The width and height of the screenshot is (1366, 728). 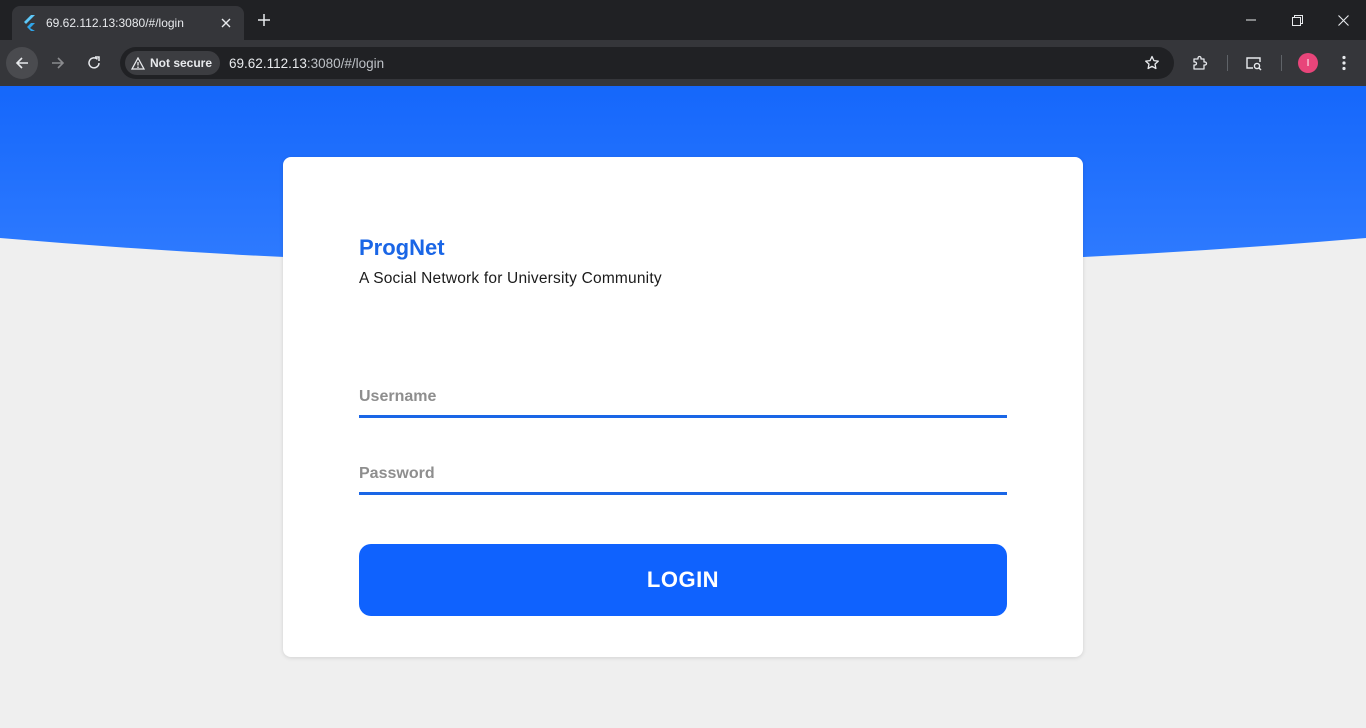 I want to click on browser-toolbar: Not secure 69.62.112.13:3080/#/login, so click(x=683, y=63).